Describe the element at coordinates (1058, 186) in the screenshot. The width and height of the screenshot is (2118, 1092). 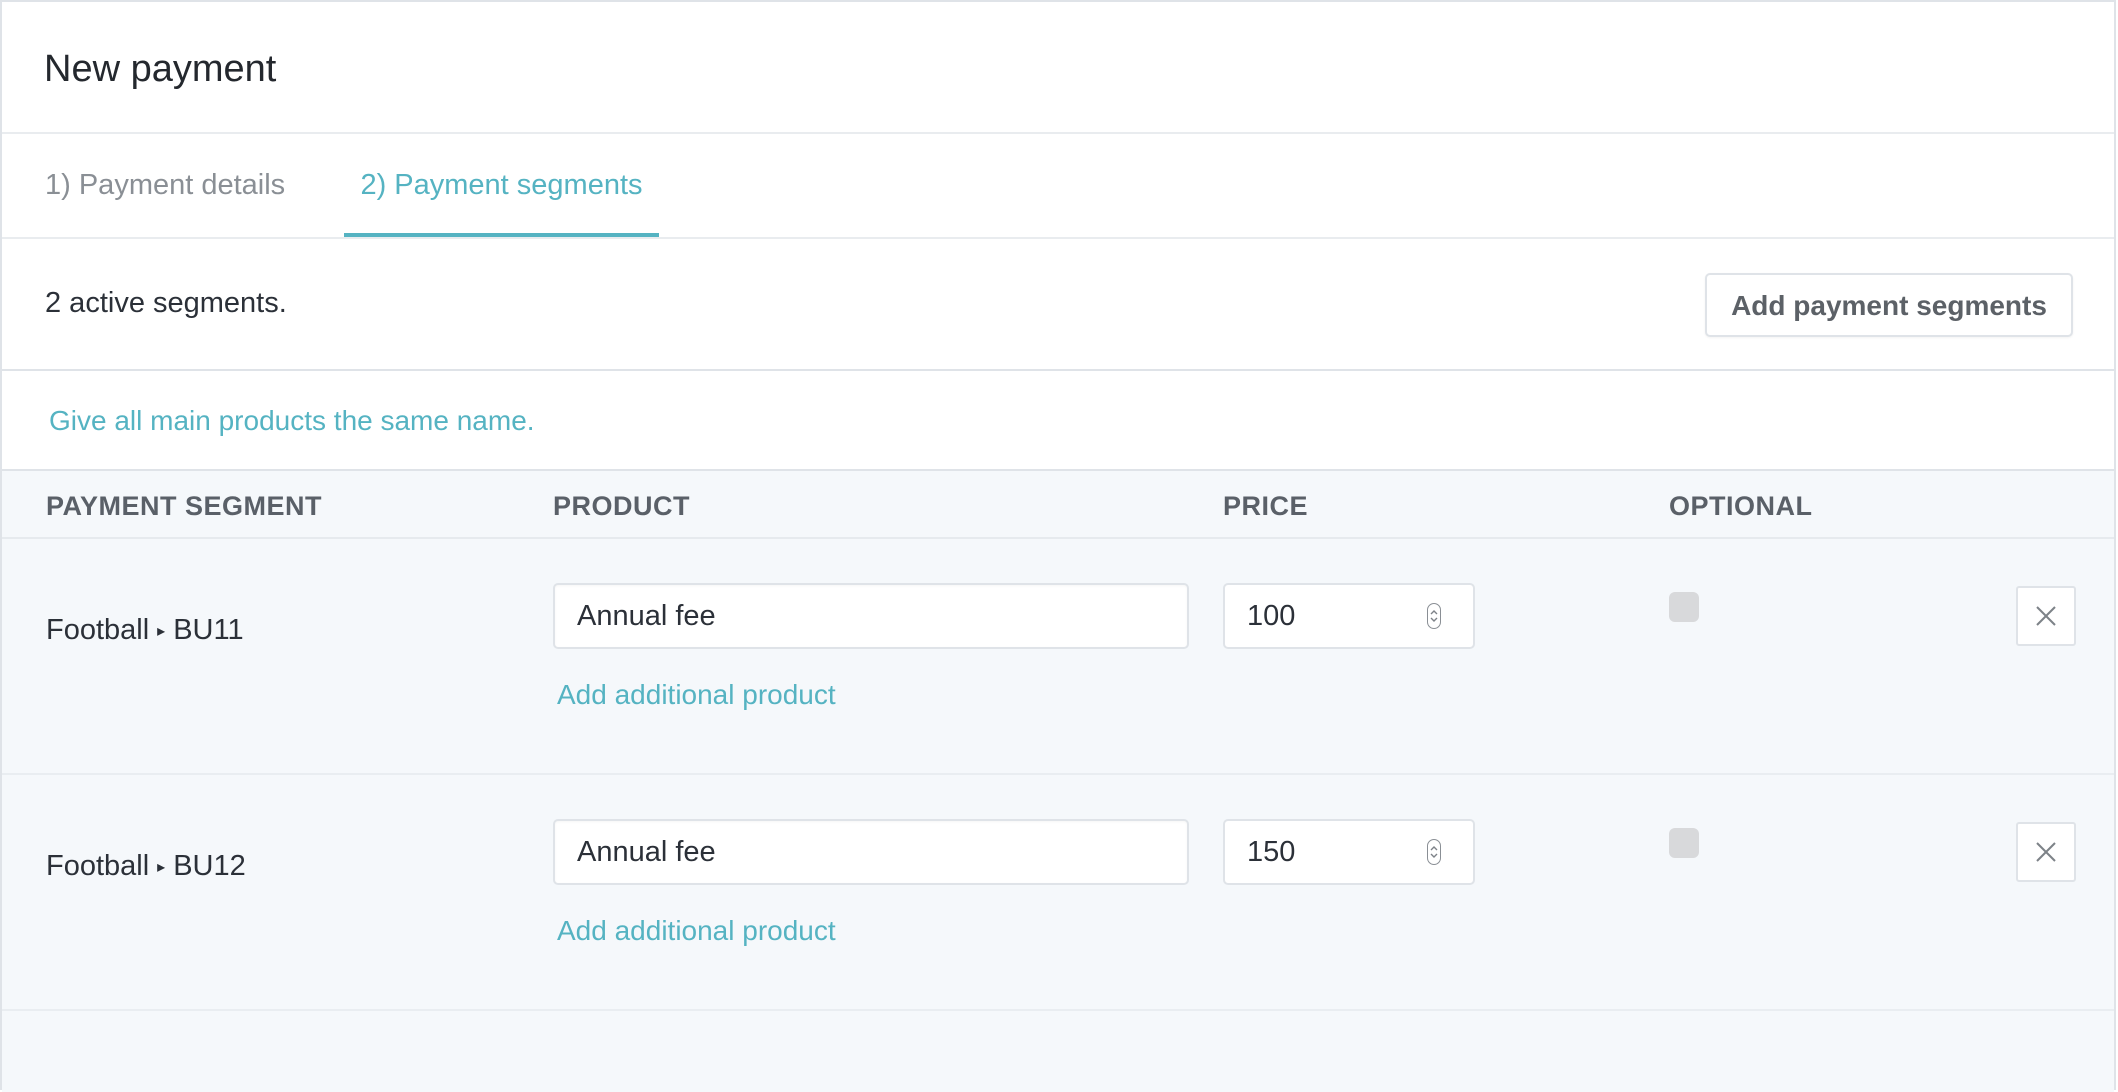
I see `step-tabs: 1) Payment details 2) Payment segments` at that location.